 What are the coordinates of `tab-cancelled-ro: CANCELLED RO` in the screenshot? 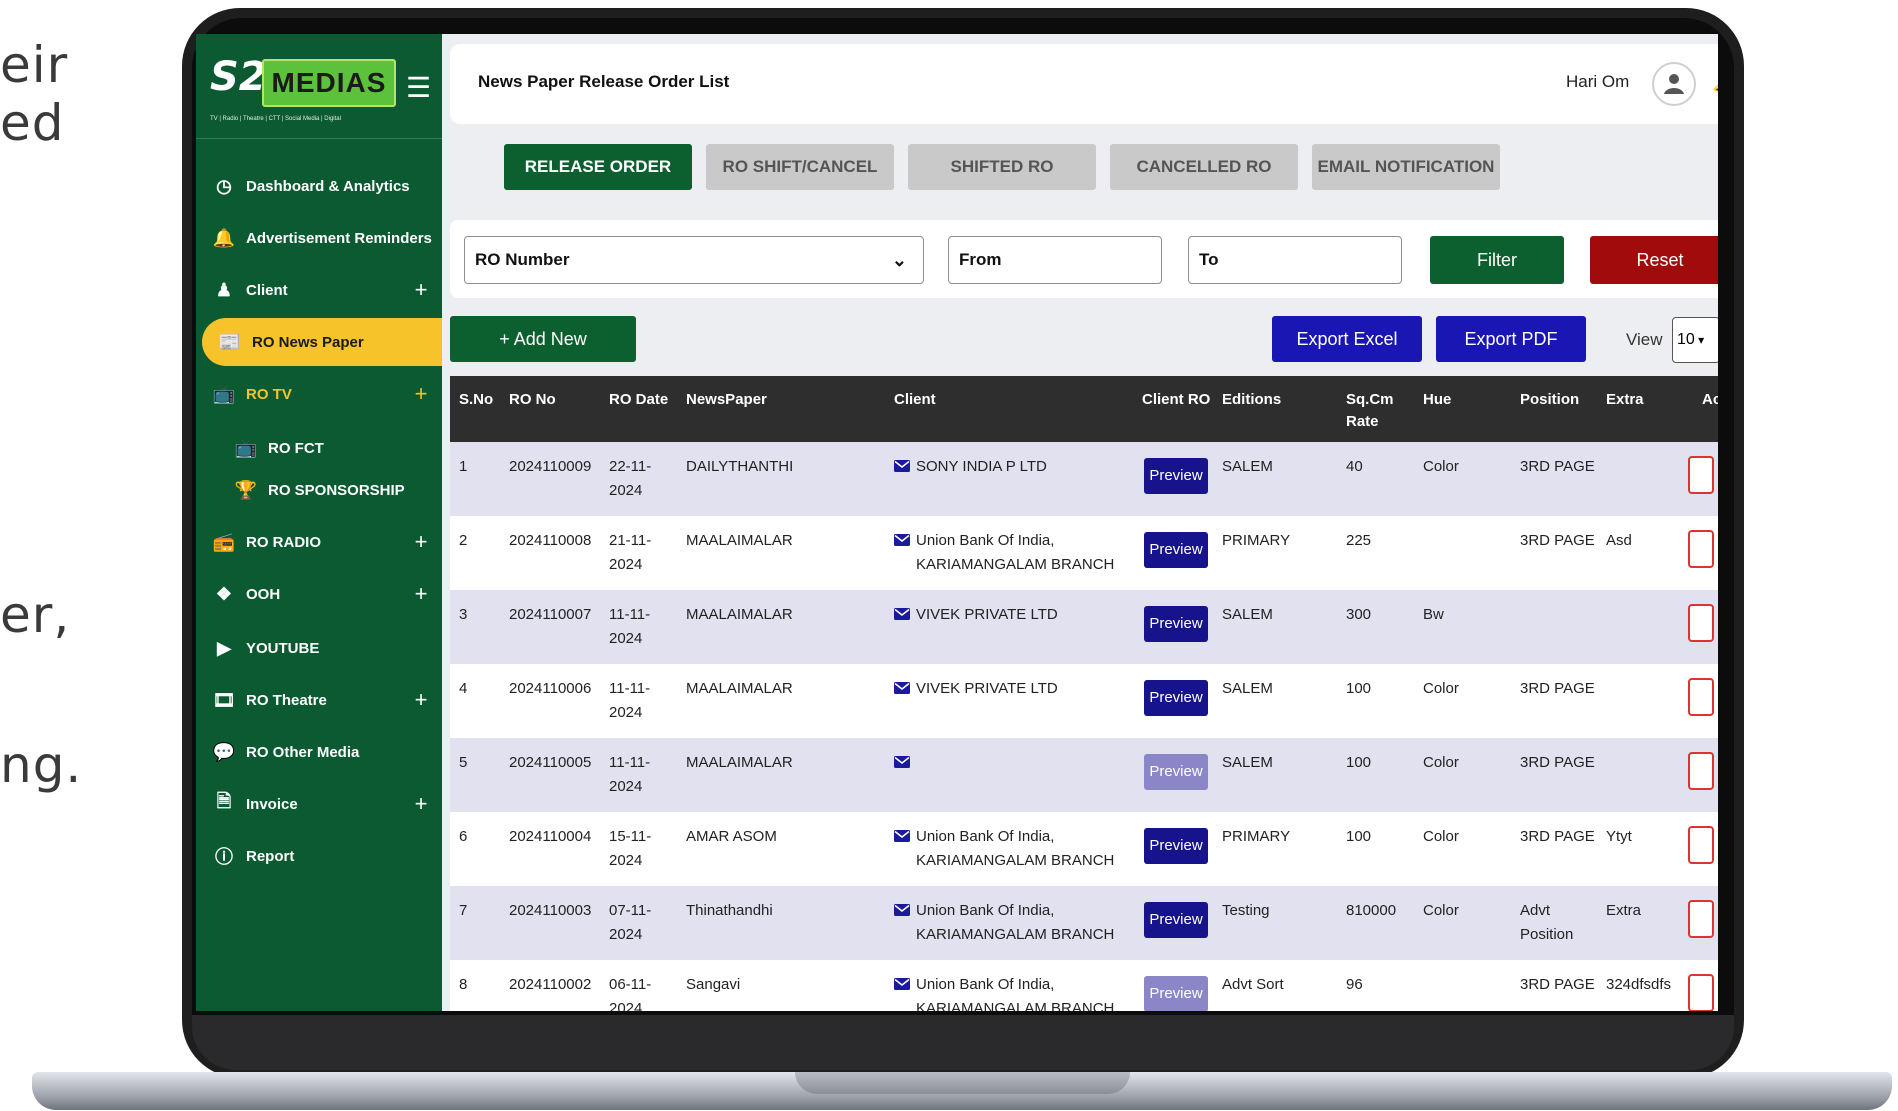 It's located at (1204, 167).